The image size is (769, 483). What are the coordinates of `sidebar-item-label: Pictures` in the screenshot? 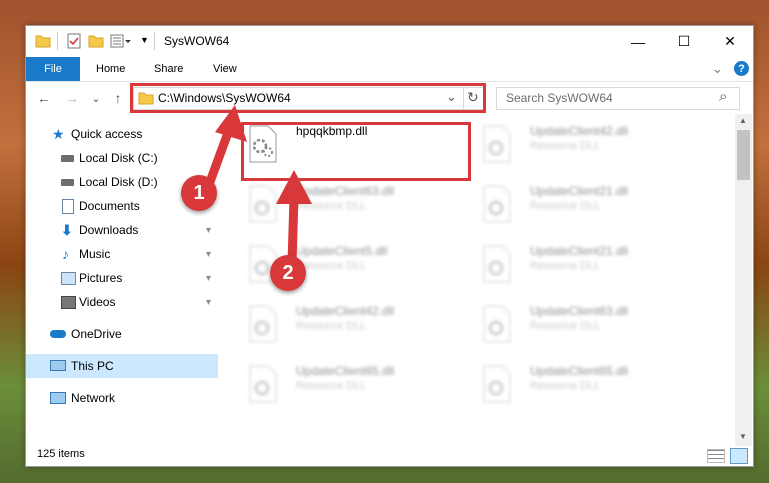 It's located at (101, 278).